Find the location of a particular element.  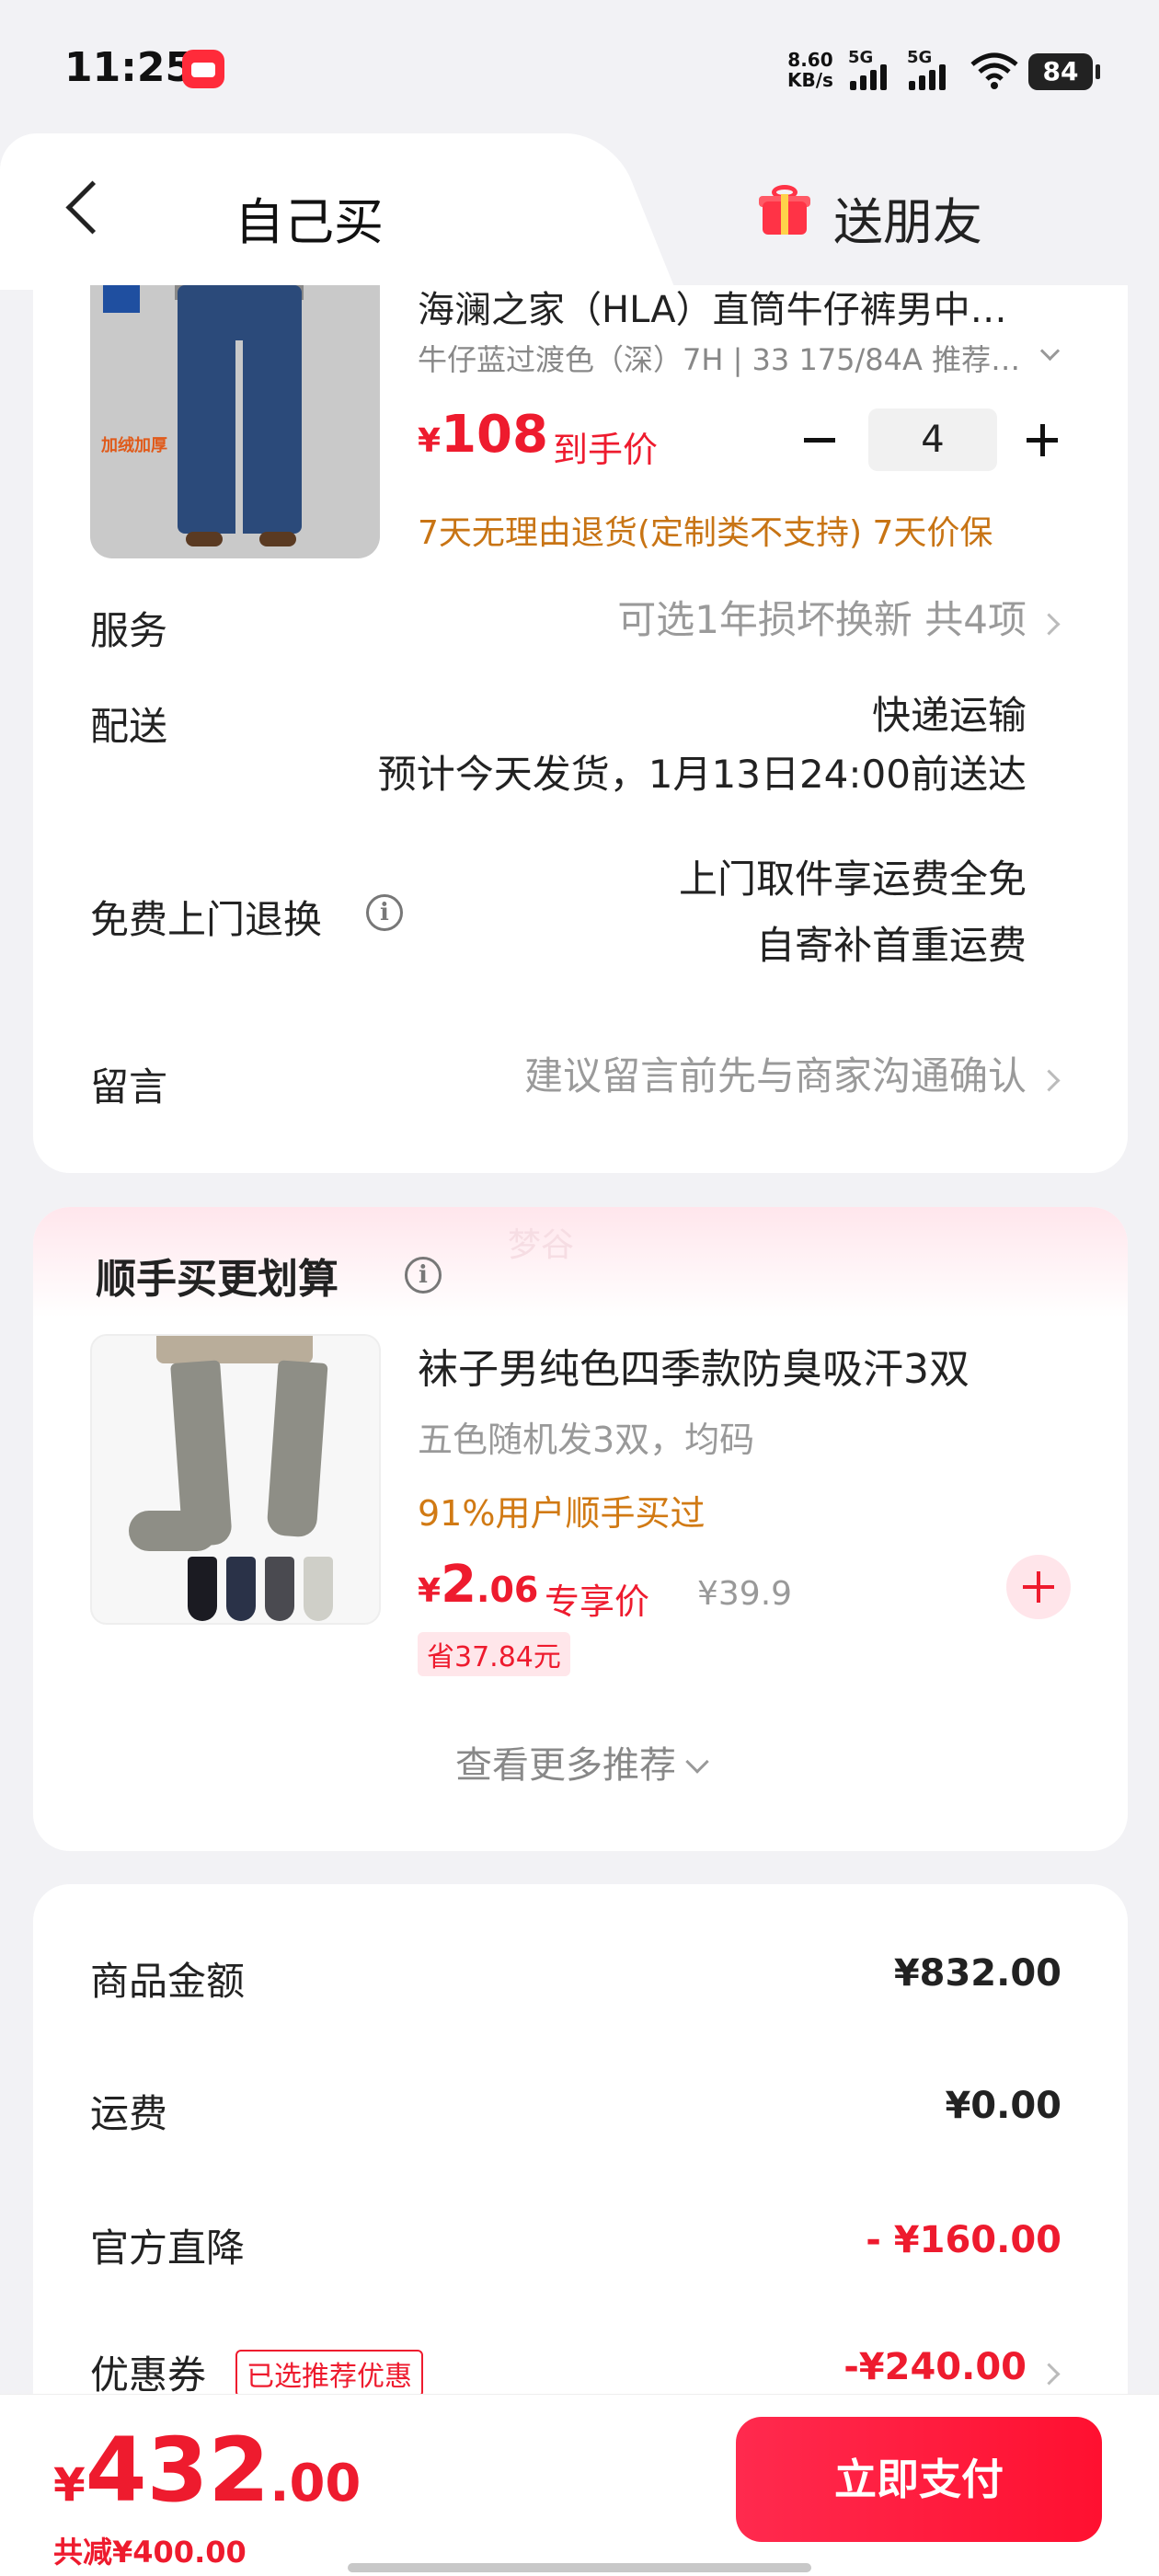

checkout-bar: ¥432.00 共减¥400.00 立即支付 is located at coordinates (579, 2485).